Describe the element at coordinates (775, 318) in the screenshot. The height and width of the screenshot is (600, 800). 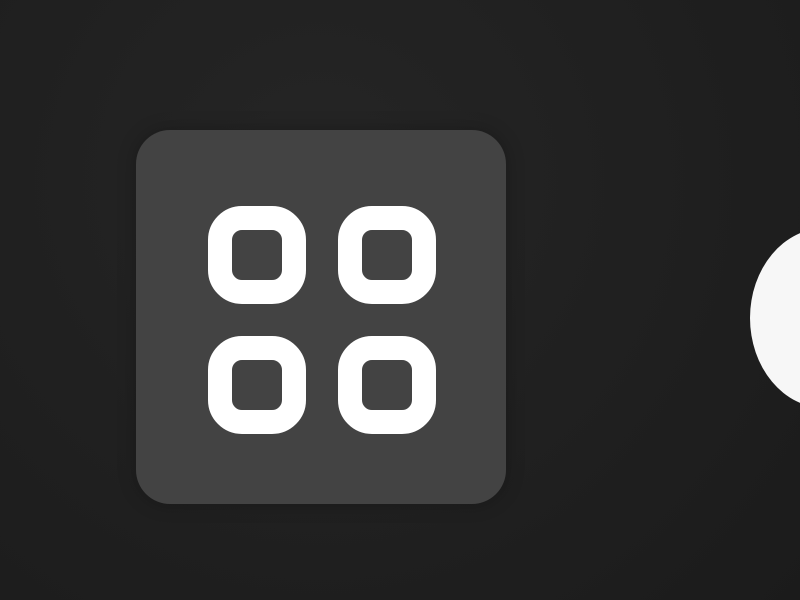
I see `partial-circle-control` at that location.